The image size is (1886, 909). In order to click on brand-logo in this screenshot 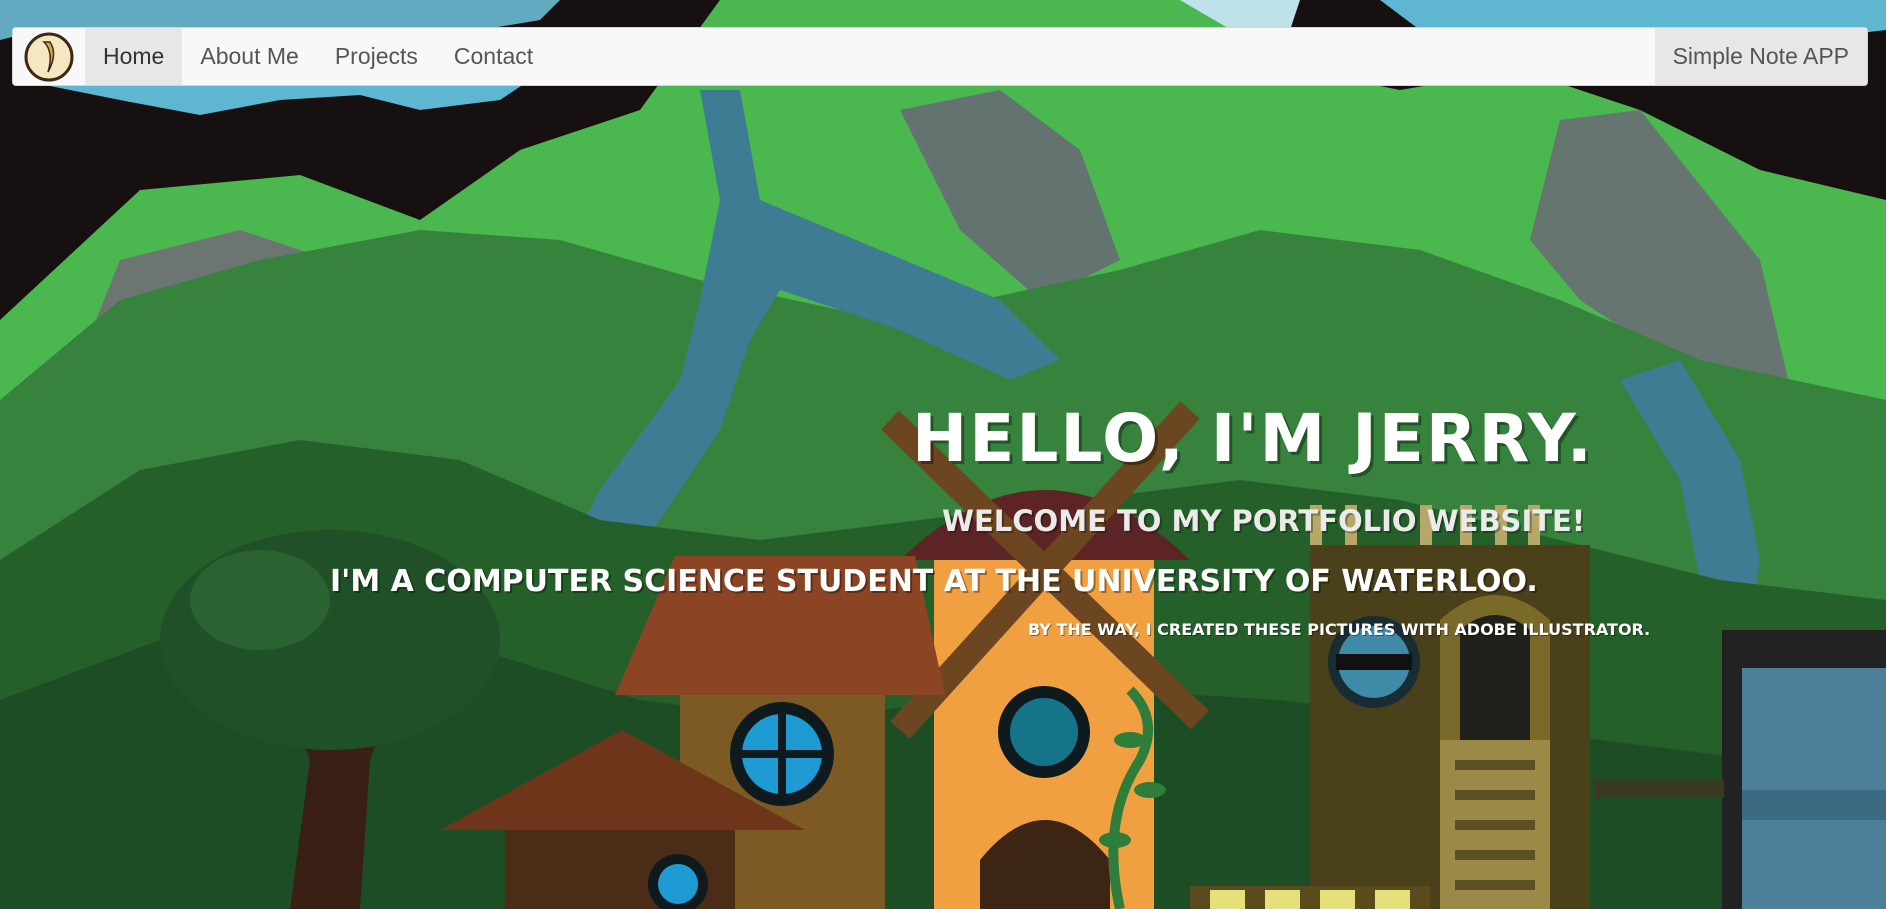, I will do `click(49, 56)`.